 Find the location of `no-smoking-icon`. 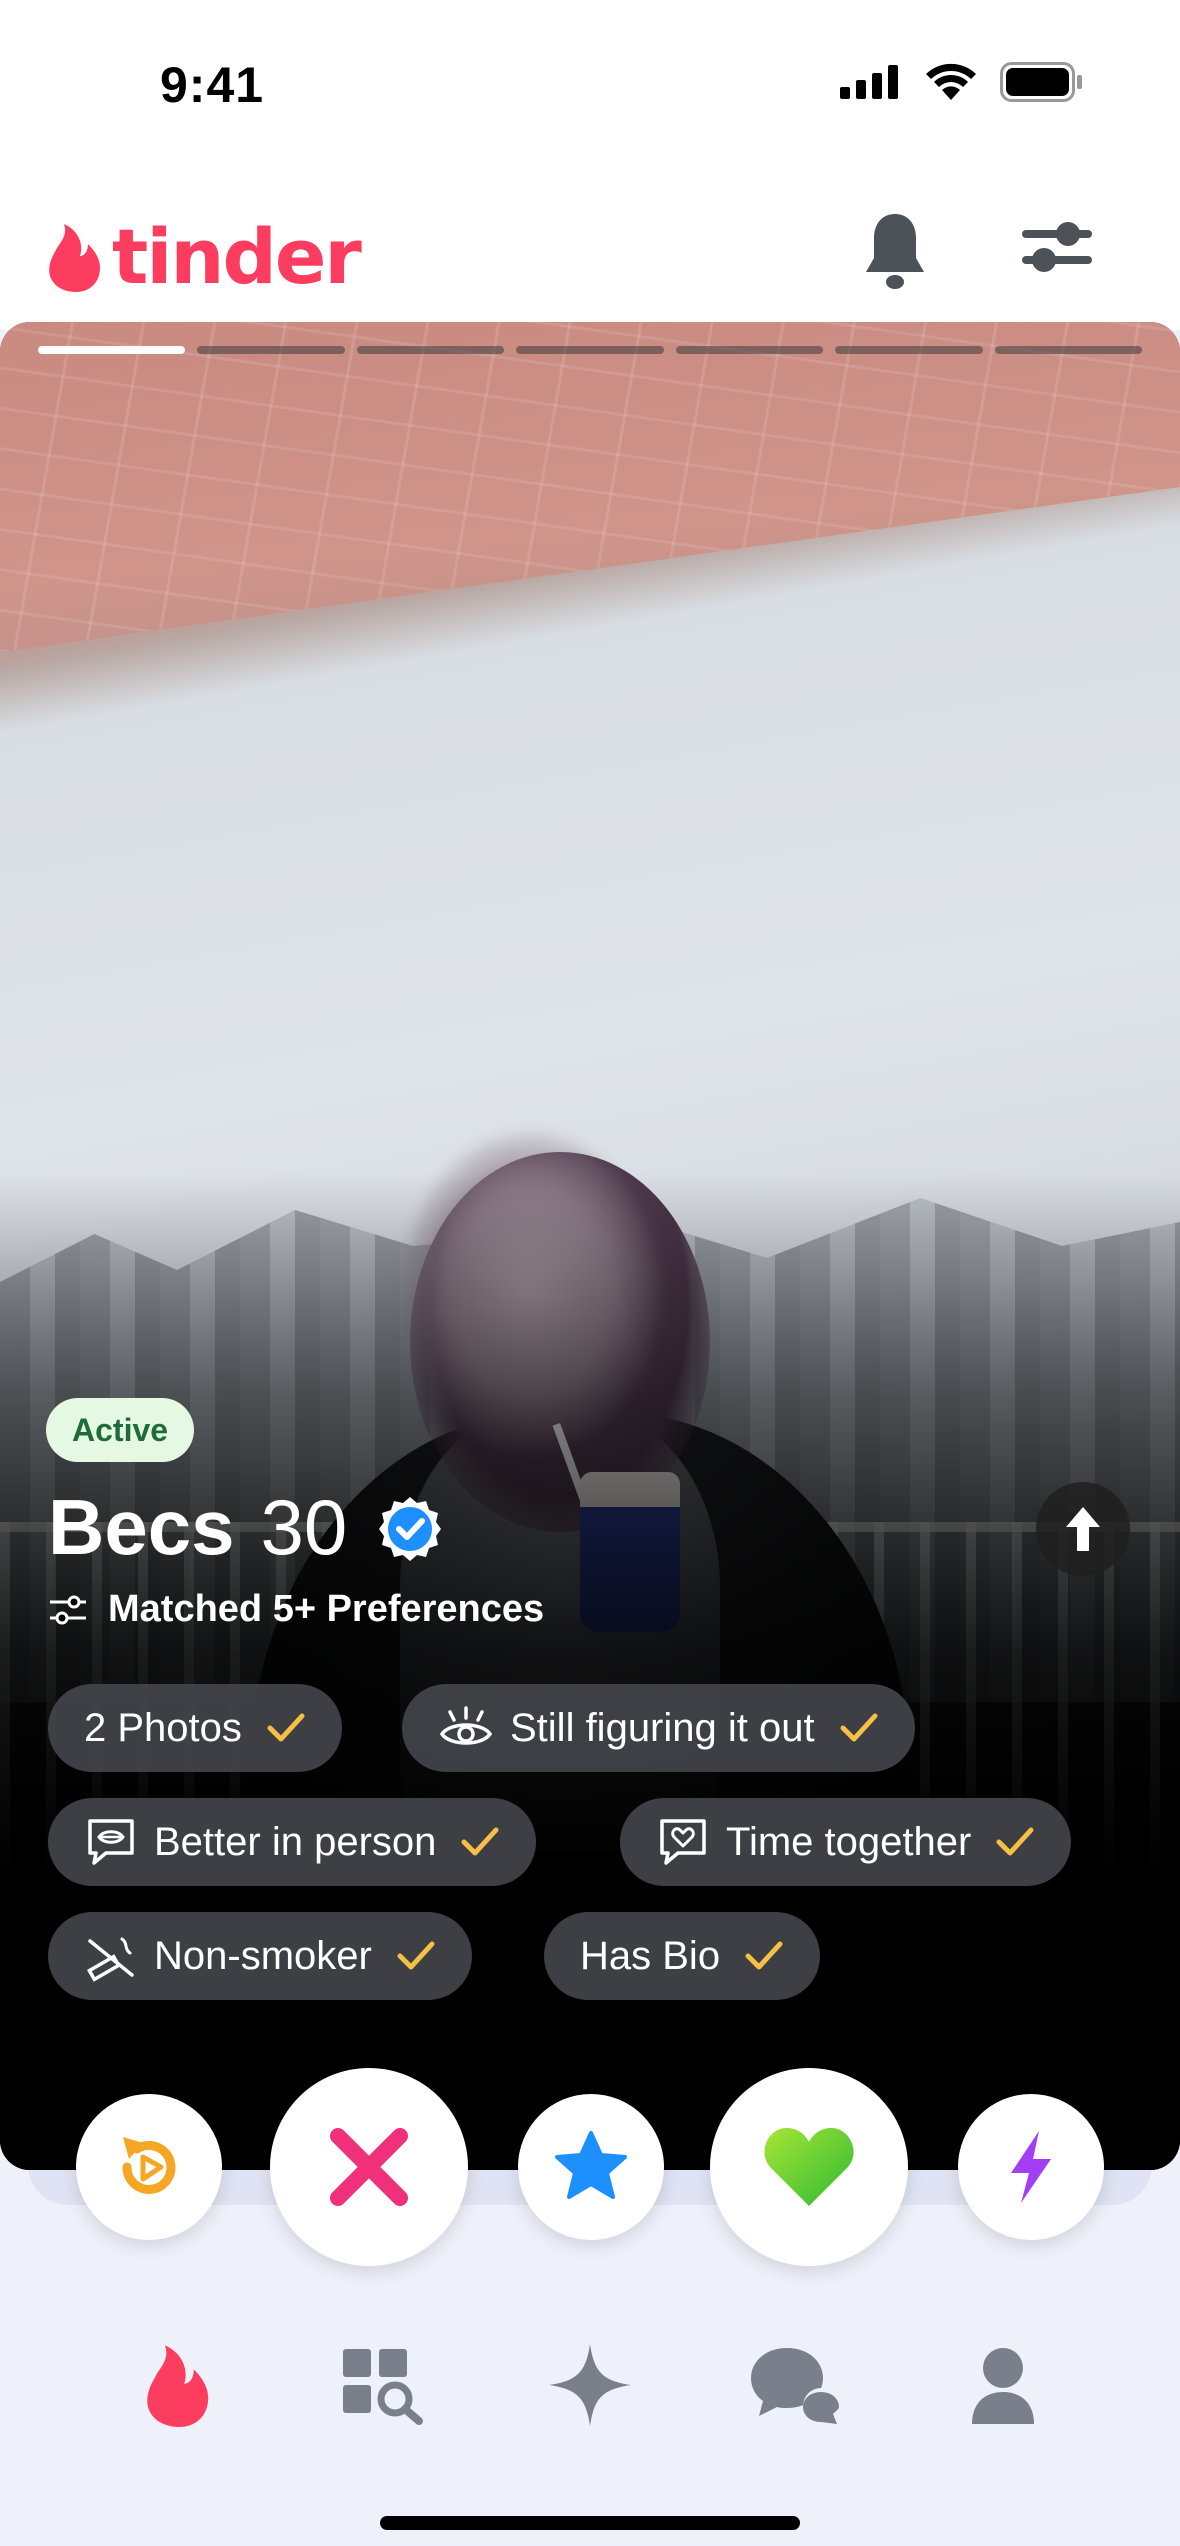

no-smoking-icon is located at coordinates (110, 1959).